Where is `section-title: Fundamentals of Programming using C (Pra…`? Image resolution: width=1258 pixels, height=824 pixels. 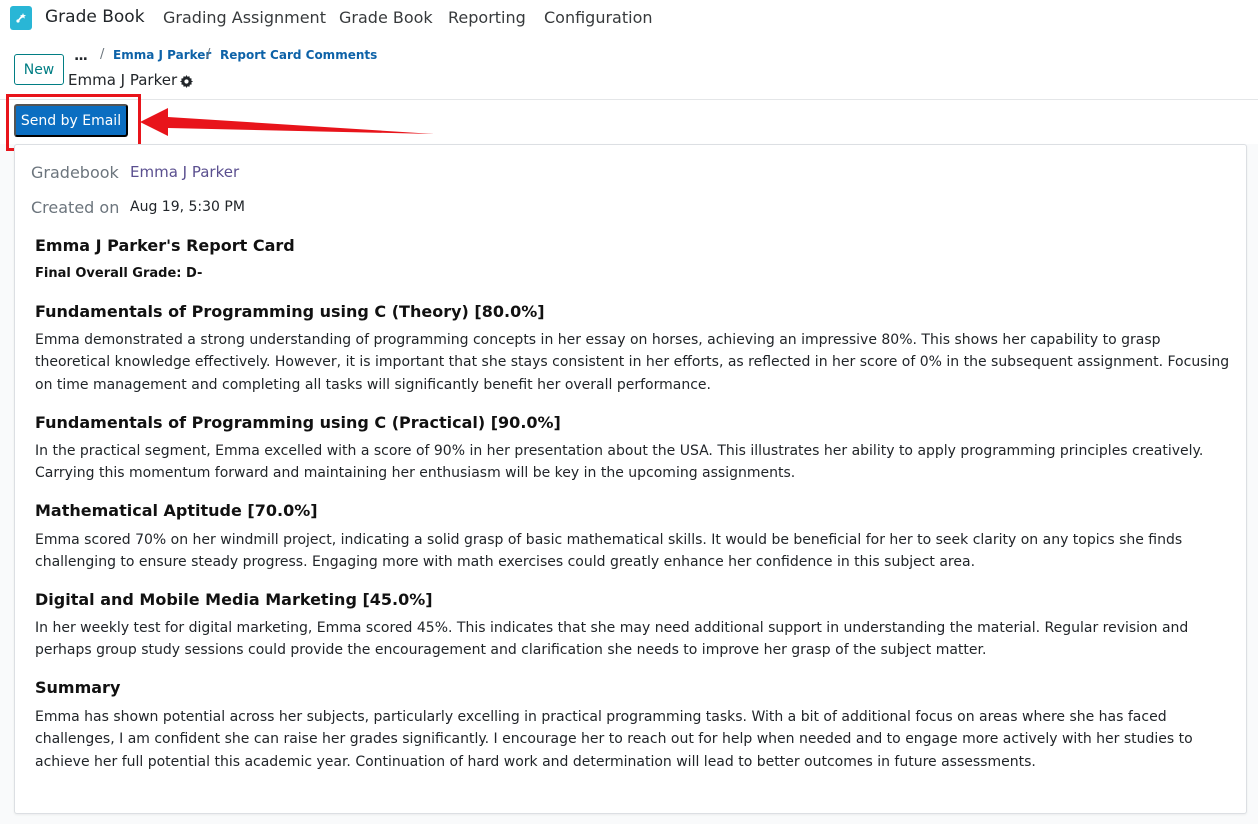
section-title: Fundamentals of Programming using C (Pra… is located at coordinates (298, 422).